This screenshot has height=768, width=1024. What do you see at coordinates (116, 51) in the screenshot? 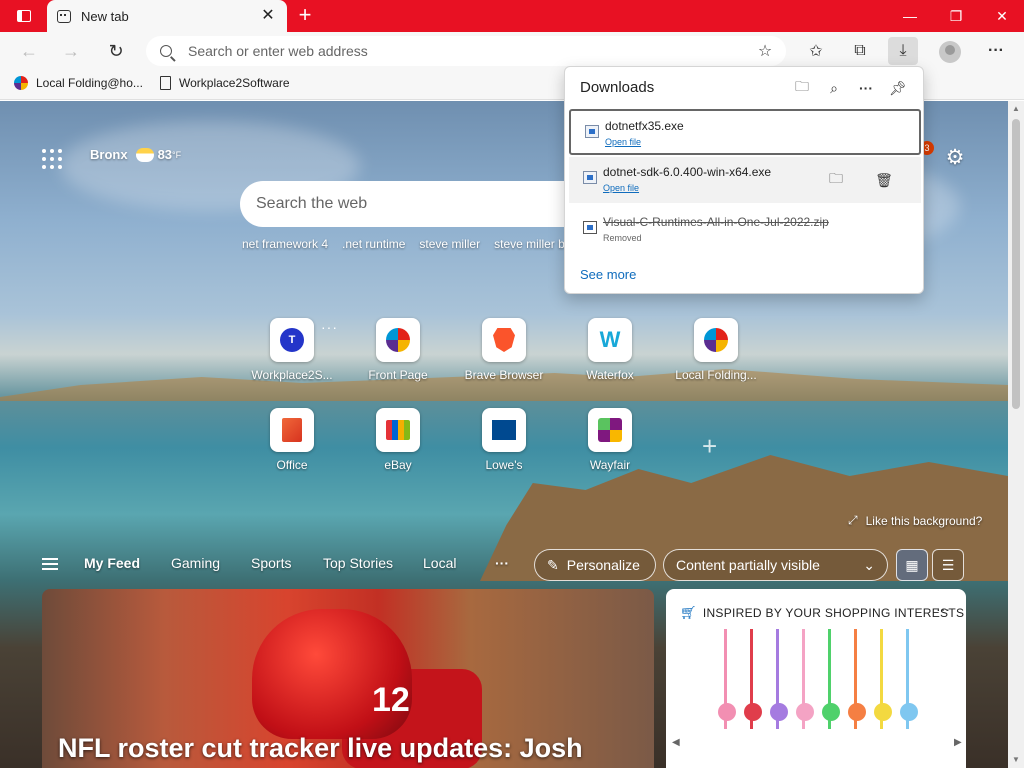
I see `refresh-button: ↻` at bounding box center [116, 51].